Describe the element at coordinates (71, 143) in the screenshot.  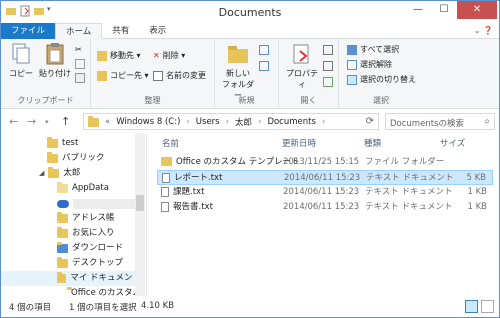
I see `nav-item-test: test` at that location.